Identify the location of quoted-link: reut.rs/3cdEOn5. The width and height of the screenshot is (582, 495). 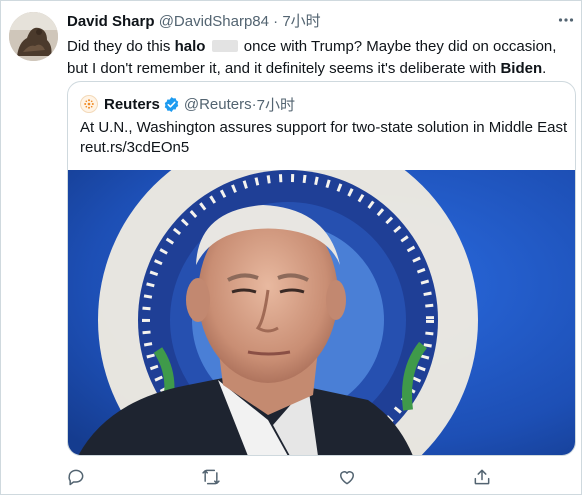
(134, 148).